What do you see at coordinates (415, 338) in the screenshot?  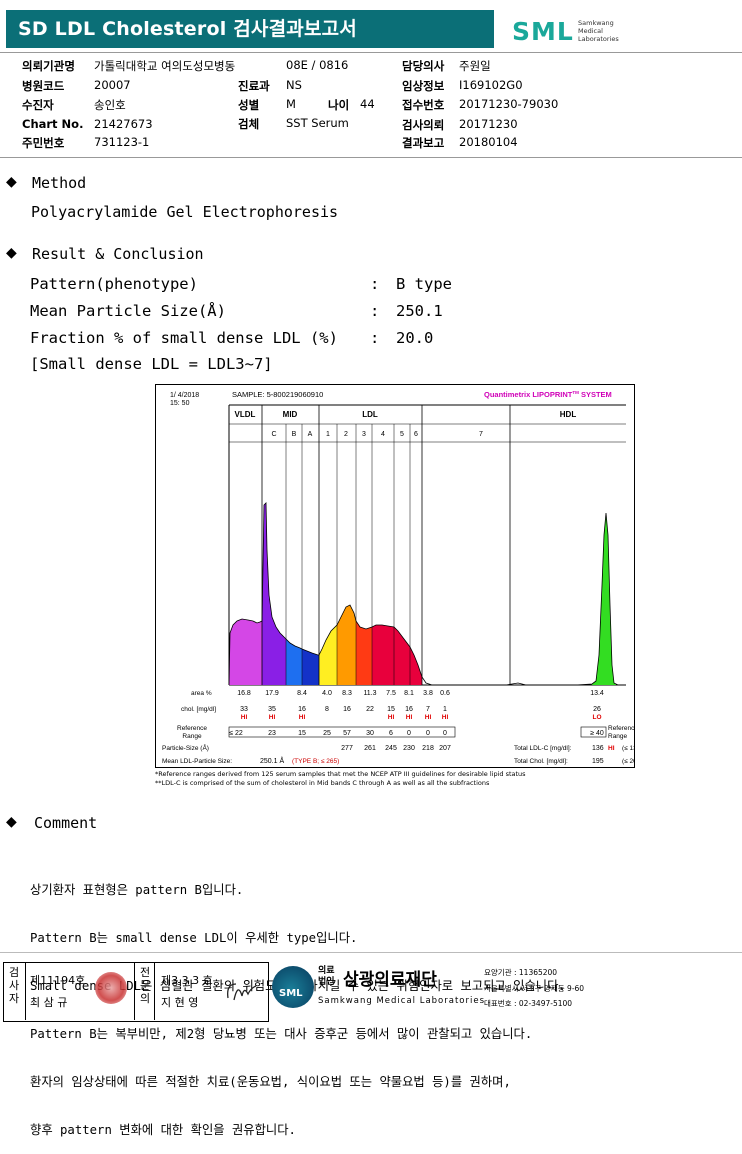 I see `result-value-fraction: 20.0` at bounding box center [415, 338].